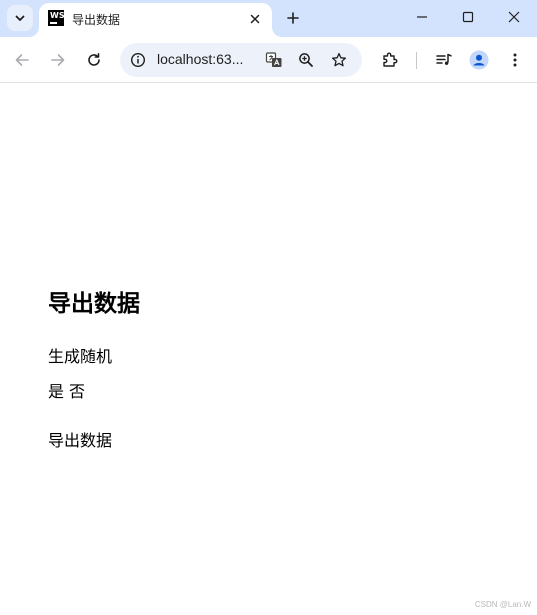  I want to click on minimize-icon, so click(422, 17).